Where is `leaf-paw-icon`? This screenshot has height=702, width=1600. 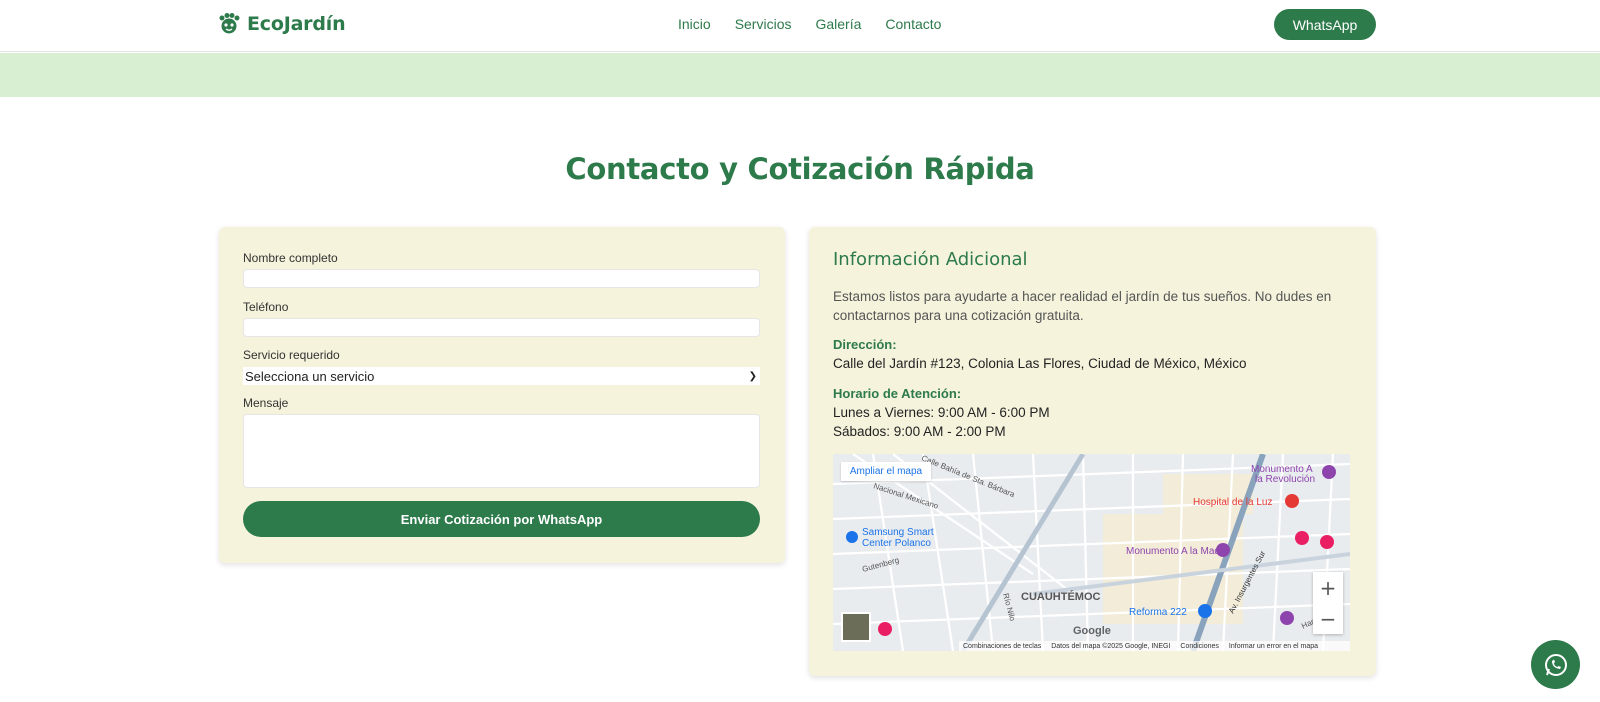 leaf-paw-icon is located at coordinates (229, 23).